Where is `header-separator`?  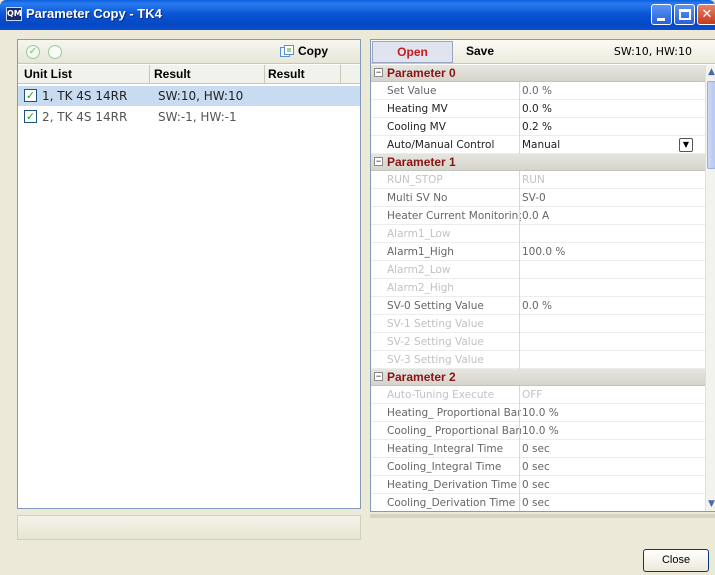 header-separator is located at coordinates (264, 74).